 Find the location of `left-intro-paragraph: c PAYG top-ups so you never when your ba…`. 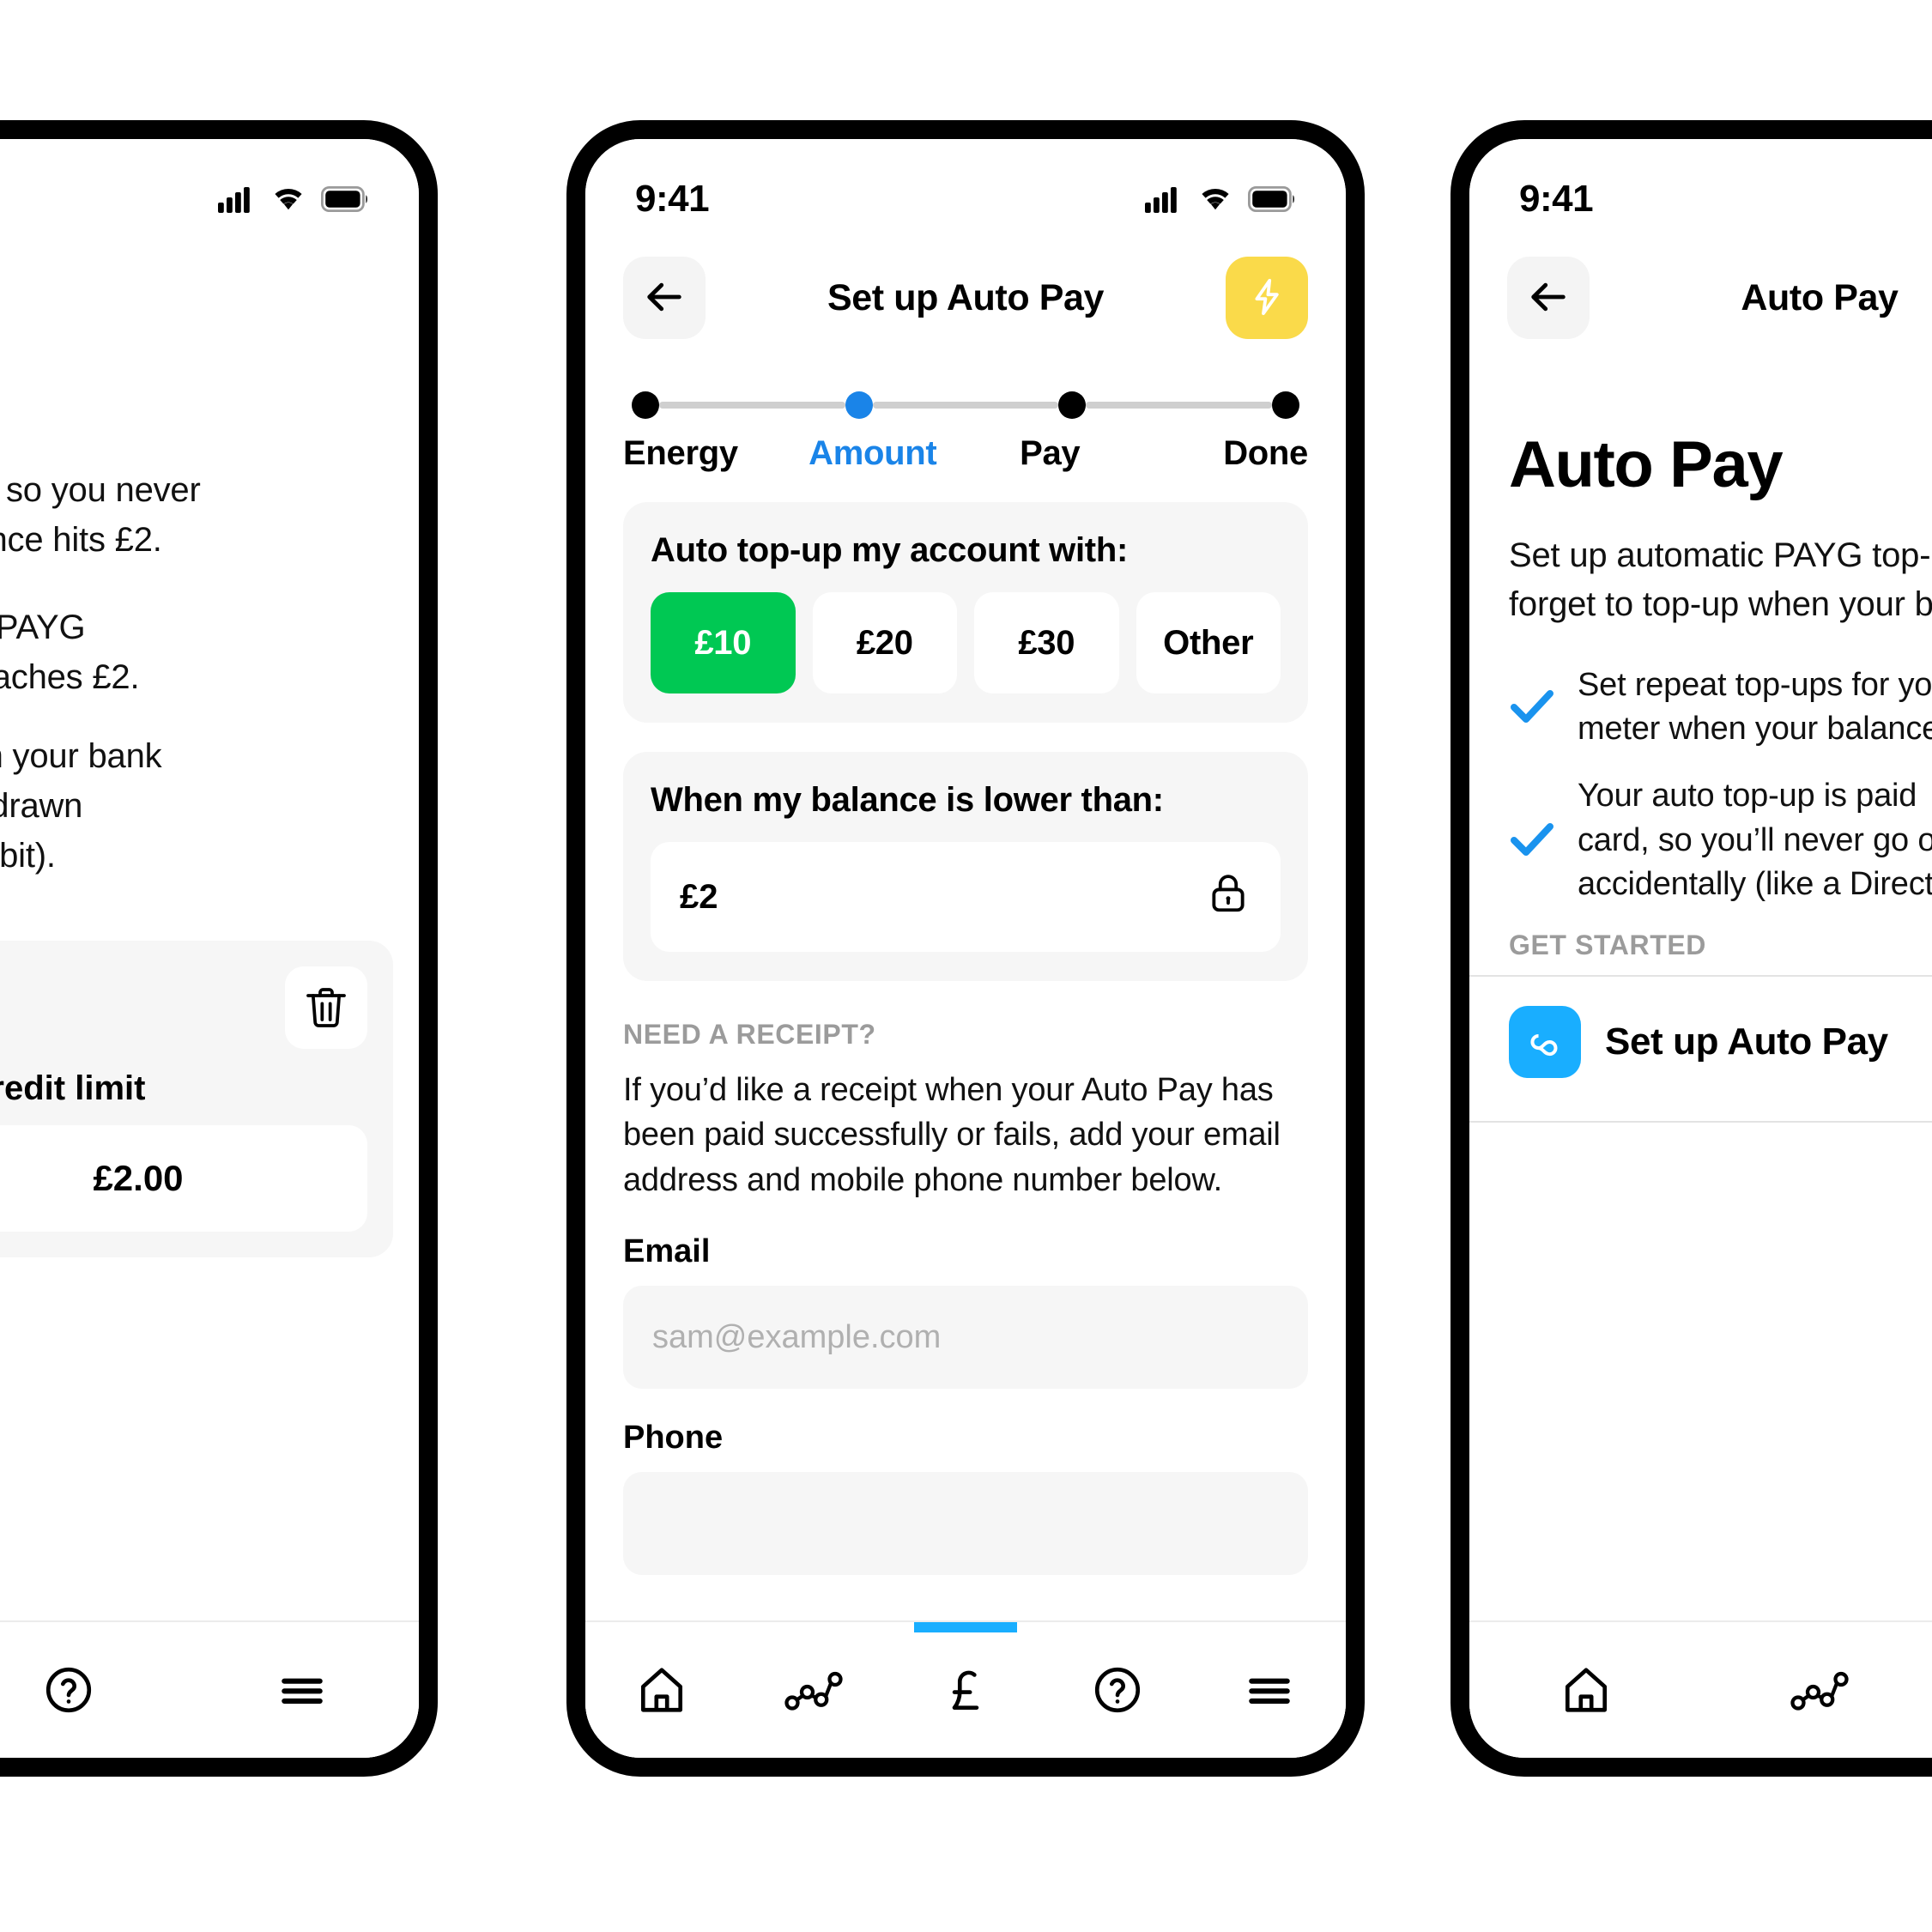

left-intro-paragraph: c PAYG top-ups so you never when your ba… is located at coordinates (100, 515).